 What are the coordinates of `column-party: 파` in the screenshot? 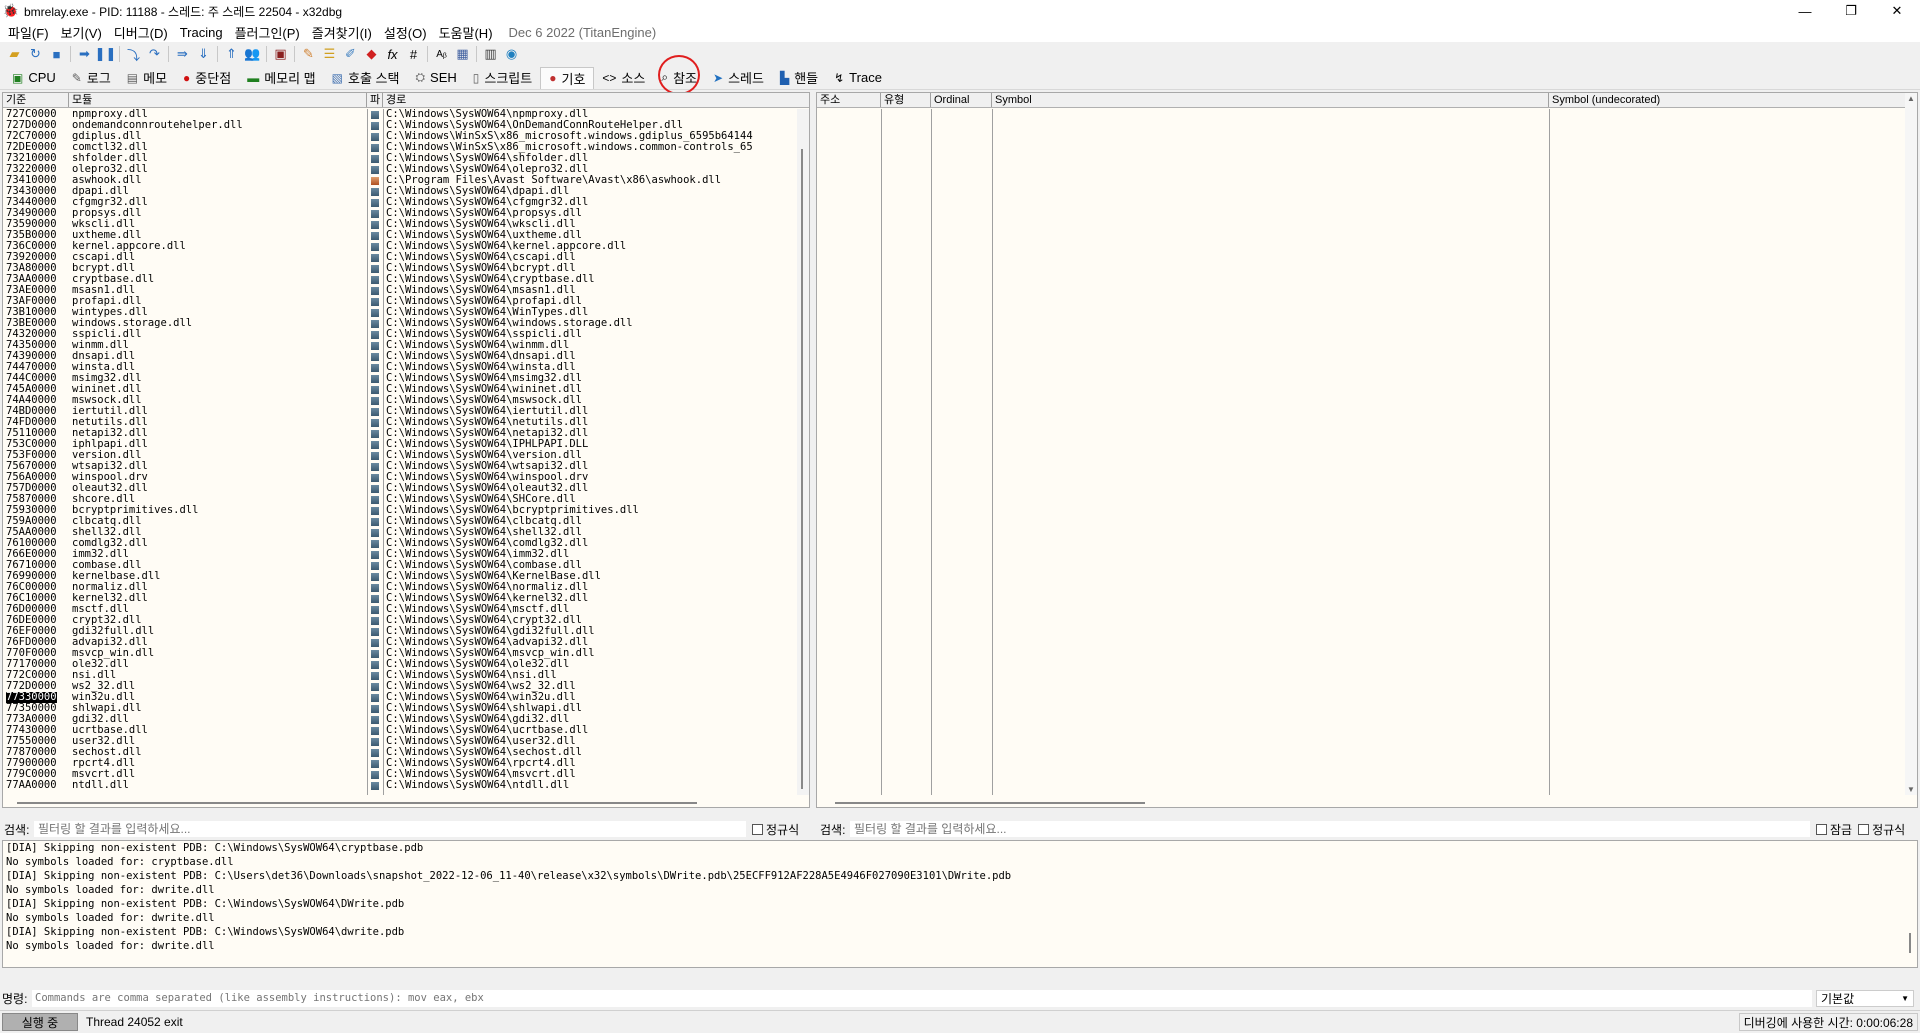 It's located at (375, 100).